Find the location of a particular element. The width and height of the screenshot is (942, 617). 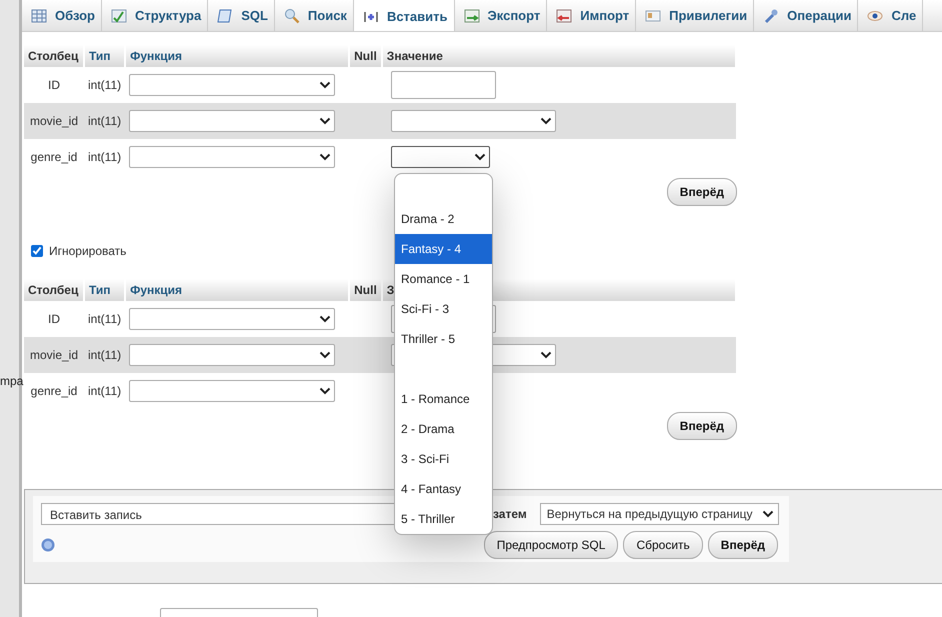

dropdown-option: 3 - Sci-Fi is located at coordinates (443, 459).